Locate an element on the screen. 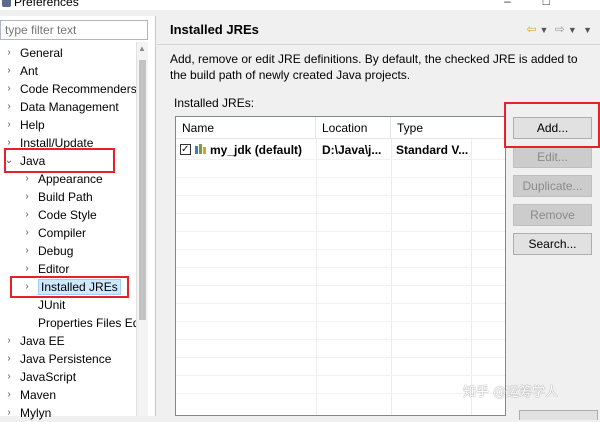 The height and width of the screenshot is (422, 600). tree-item-label: General is located at coordinates (41, 53).